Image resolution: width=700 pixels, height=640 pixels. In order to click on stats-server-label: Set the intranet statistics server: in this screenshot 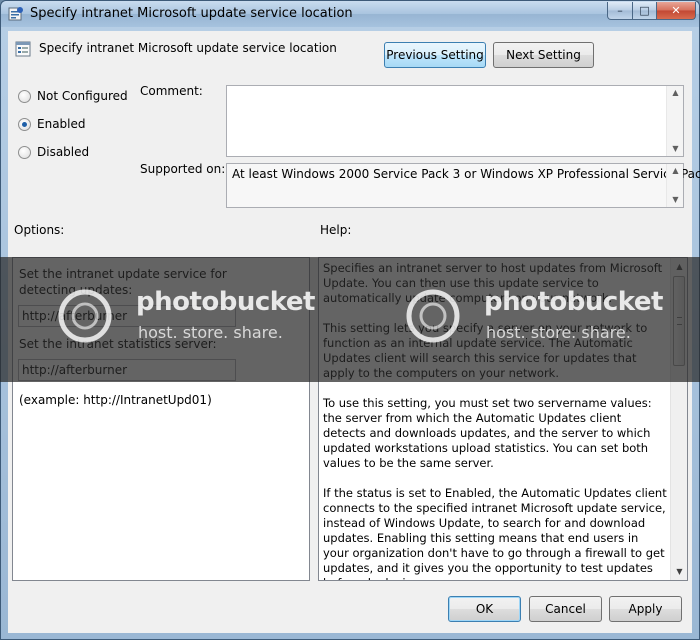, I will do `click(118, 344)`.